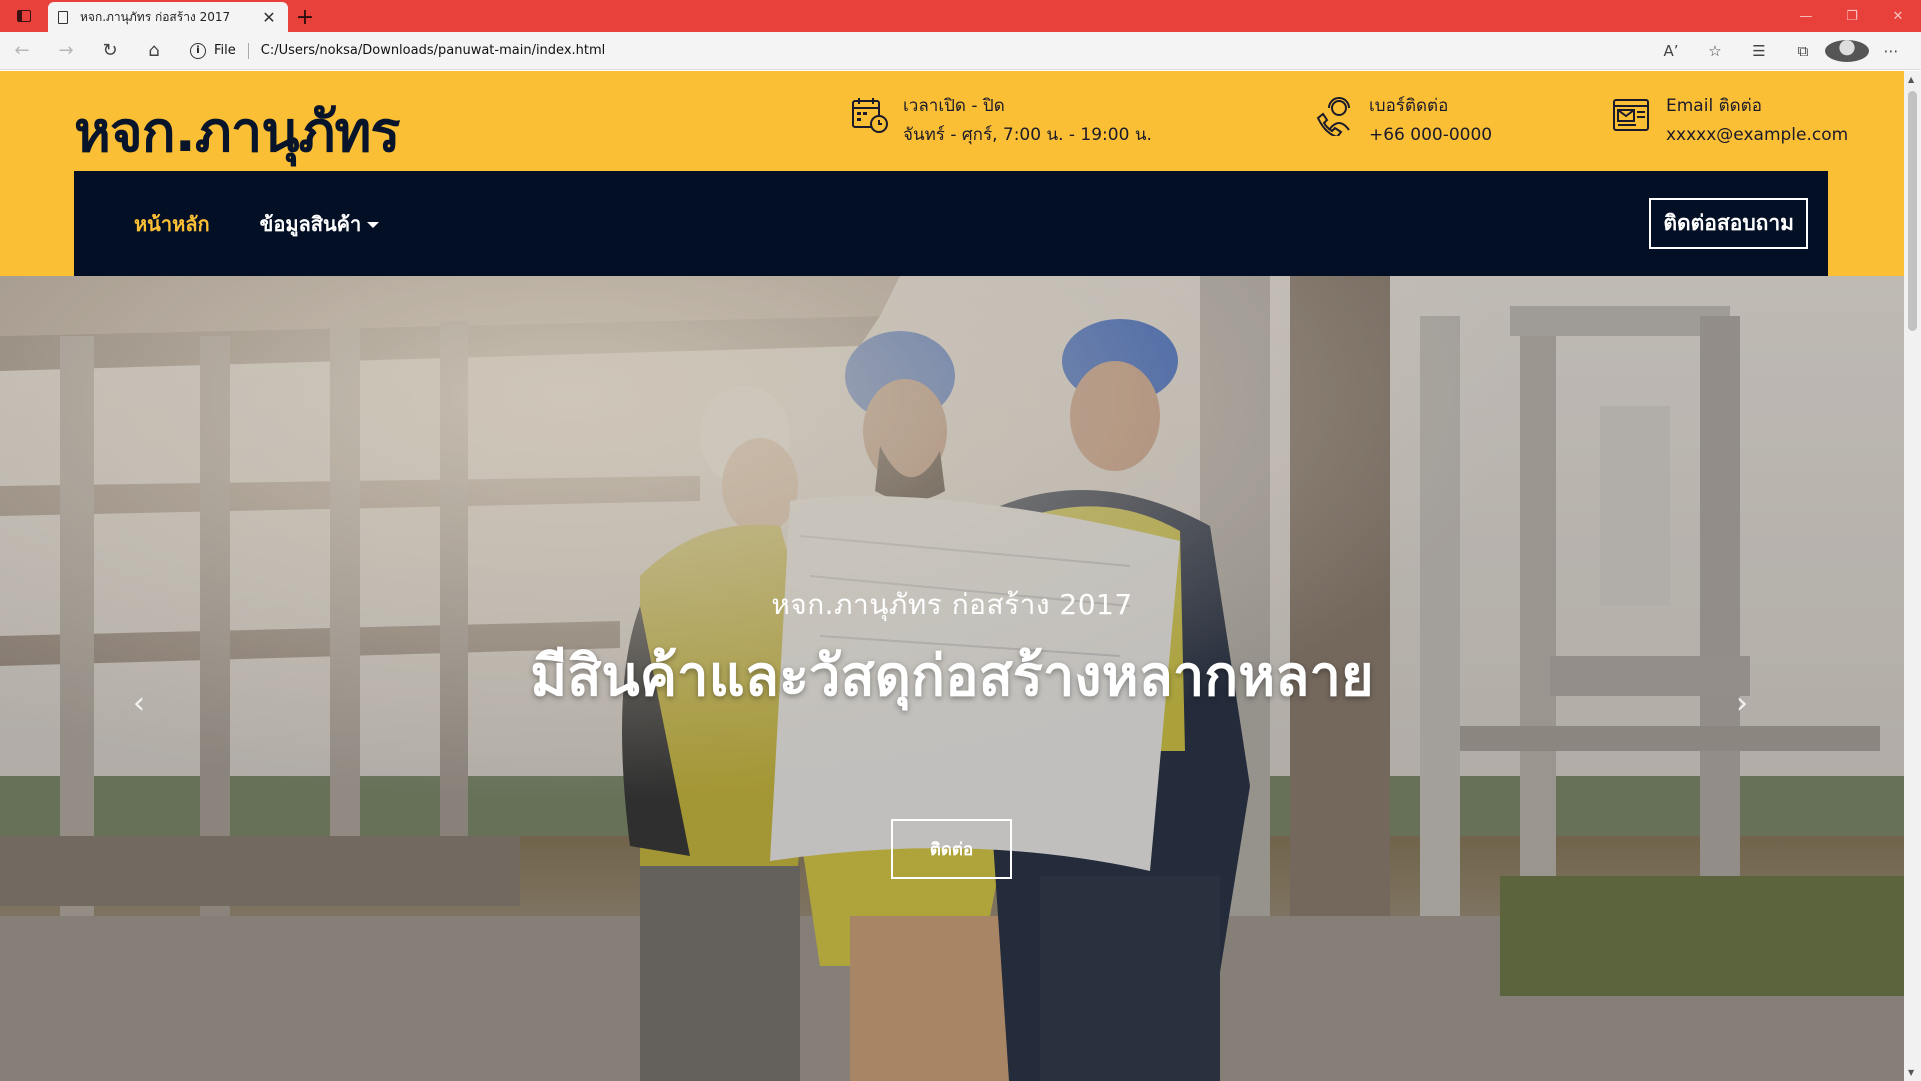 The image size is (1921, 1081). I want to click on site-logo: หจก.ภานุภัทร, so click(237, 131).